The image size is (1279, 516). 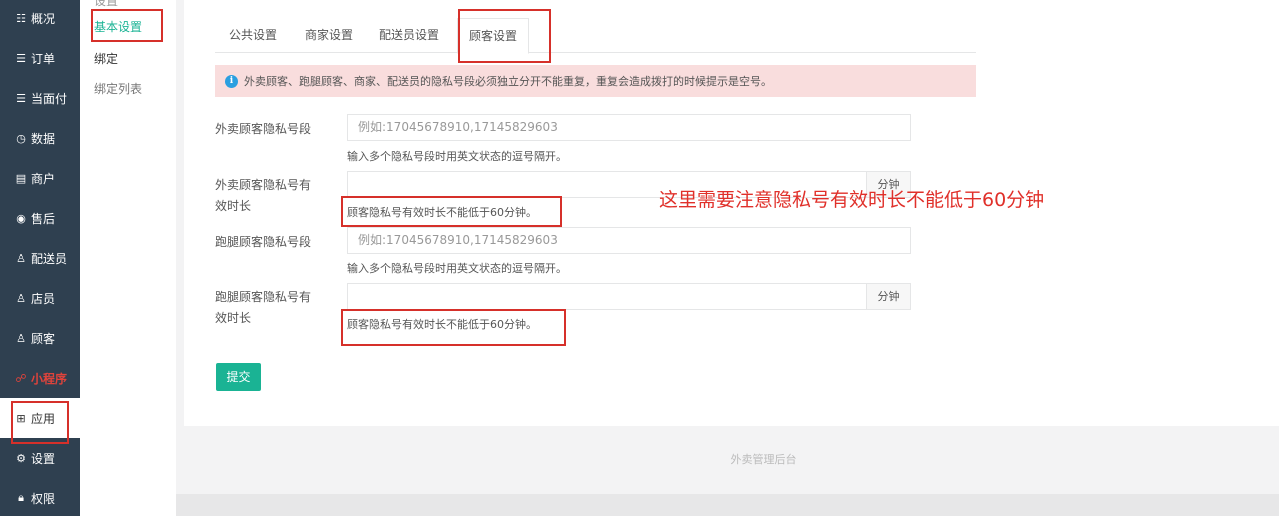 What do you see at coordinates (629, 127) in the screenshot?
I see `takeout-segment-input: 例如:17045678910,17145829603` at bounding box center [629, 127].